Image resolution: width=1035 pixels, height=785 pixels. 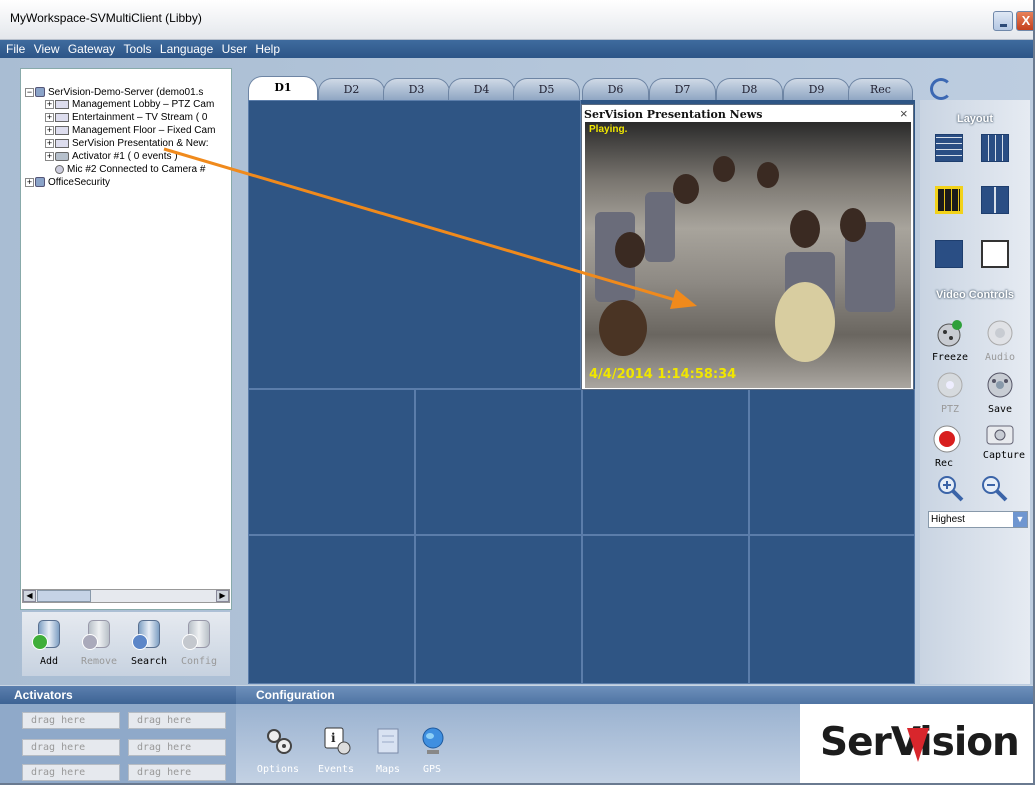 I want to click on menu-user: User, so click(x=234, y=49).